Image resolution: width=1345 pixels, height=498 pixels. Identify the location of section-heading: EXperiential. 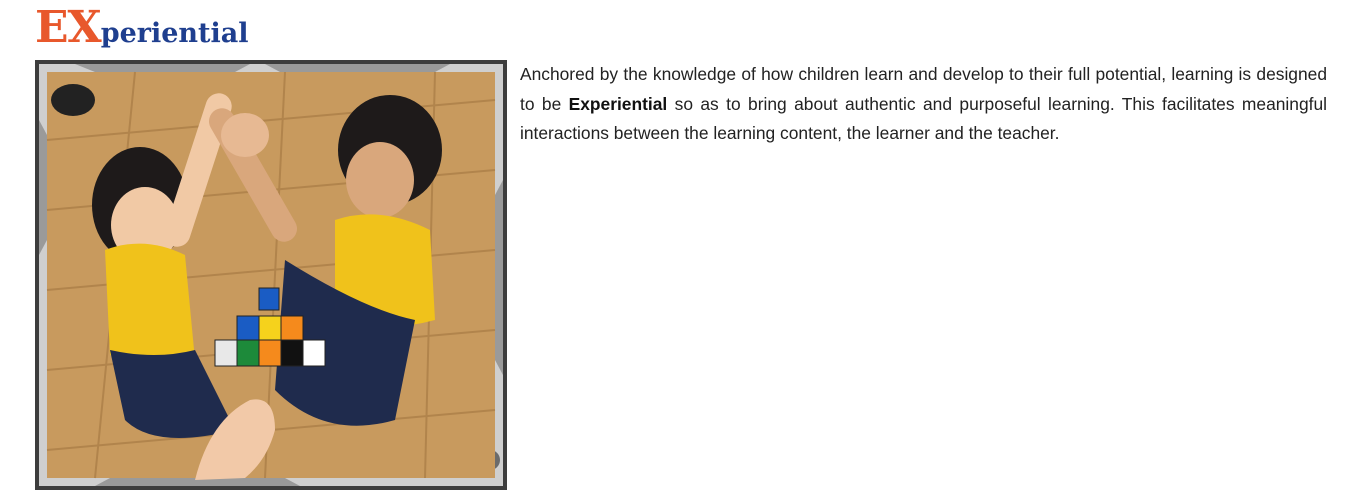
(142, 31).